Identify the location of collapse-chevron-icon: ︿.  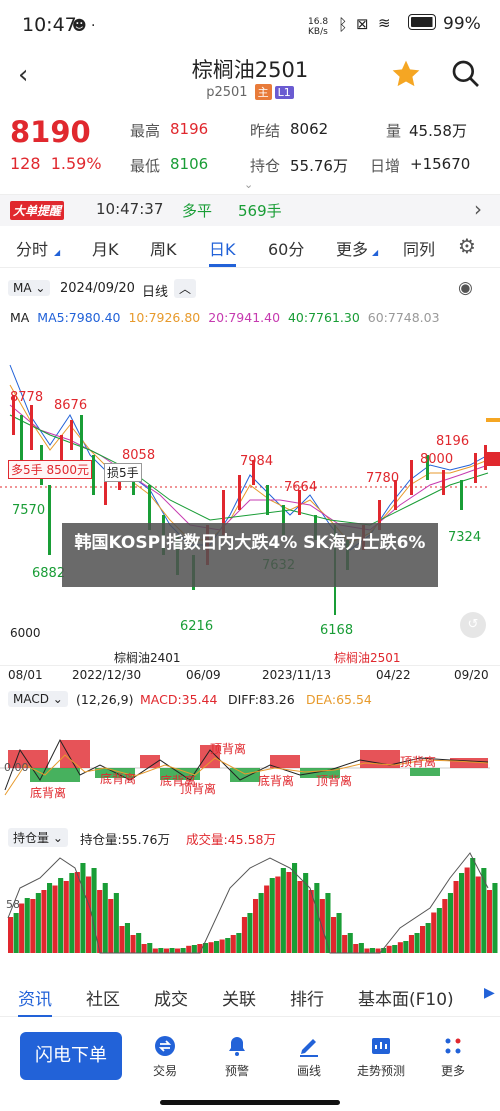
(185, 288).